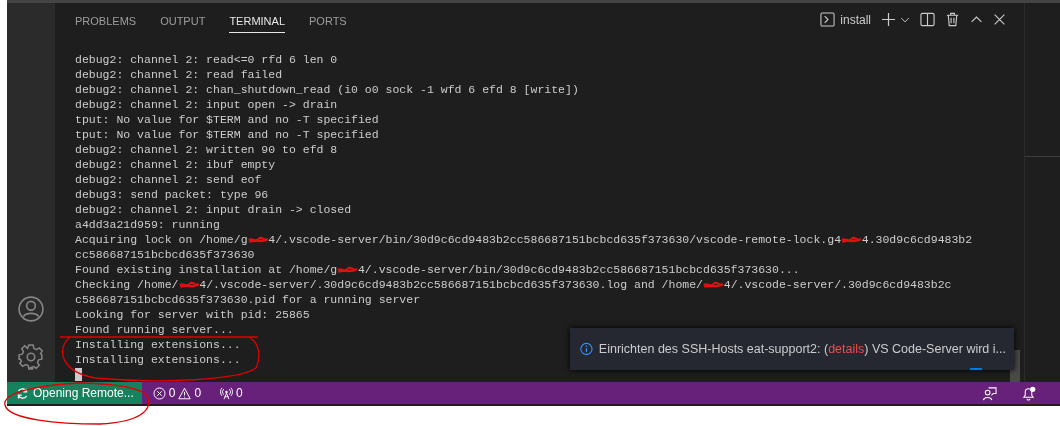 The height and width of the screenshot is (426, 1060). Describe the element at coordinates (206, 104) in the screenshot. I see `terminal-text: debug2: channel 2: input open -> drain` at that location.